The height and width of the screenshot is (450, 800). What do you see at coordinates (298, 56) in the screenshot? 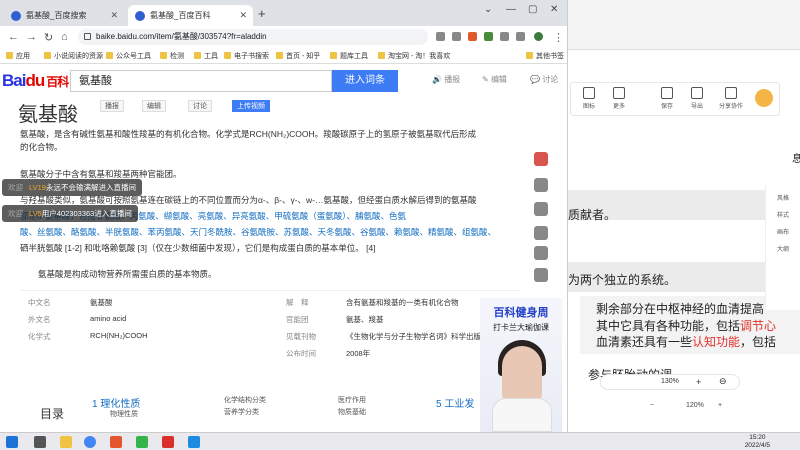
I see `bookmark-item: 首页 - 知乎` at bounding box center [298, 56].